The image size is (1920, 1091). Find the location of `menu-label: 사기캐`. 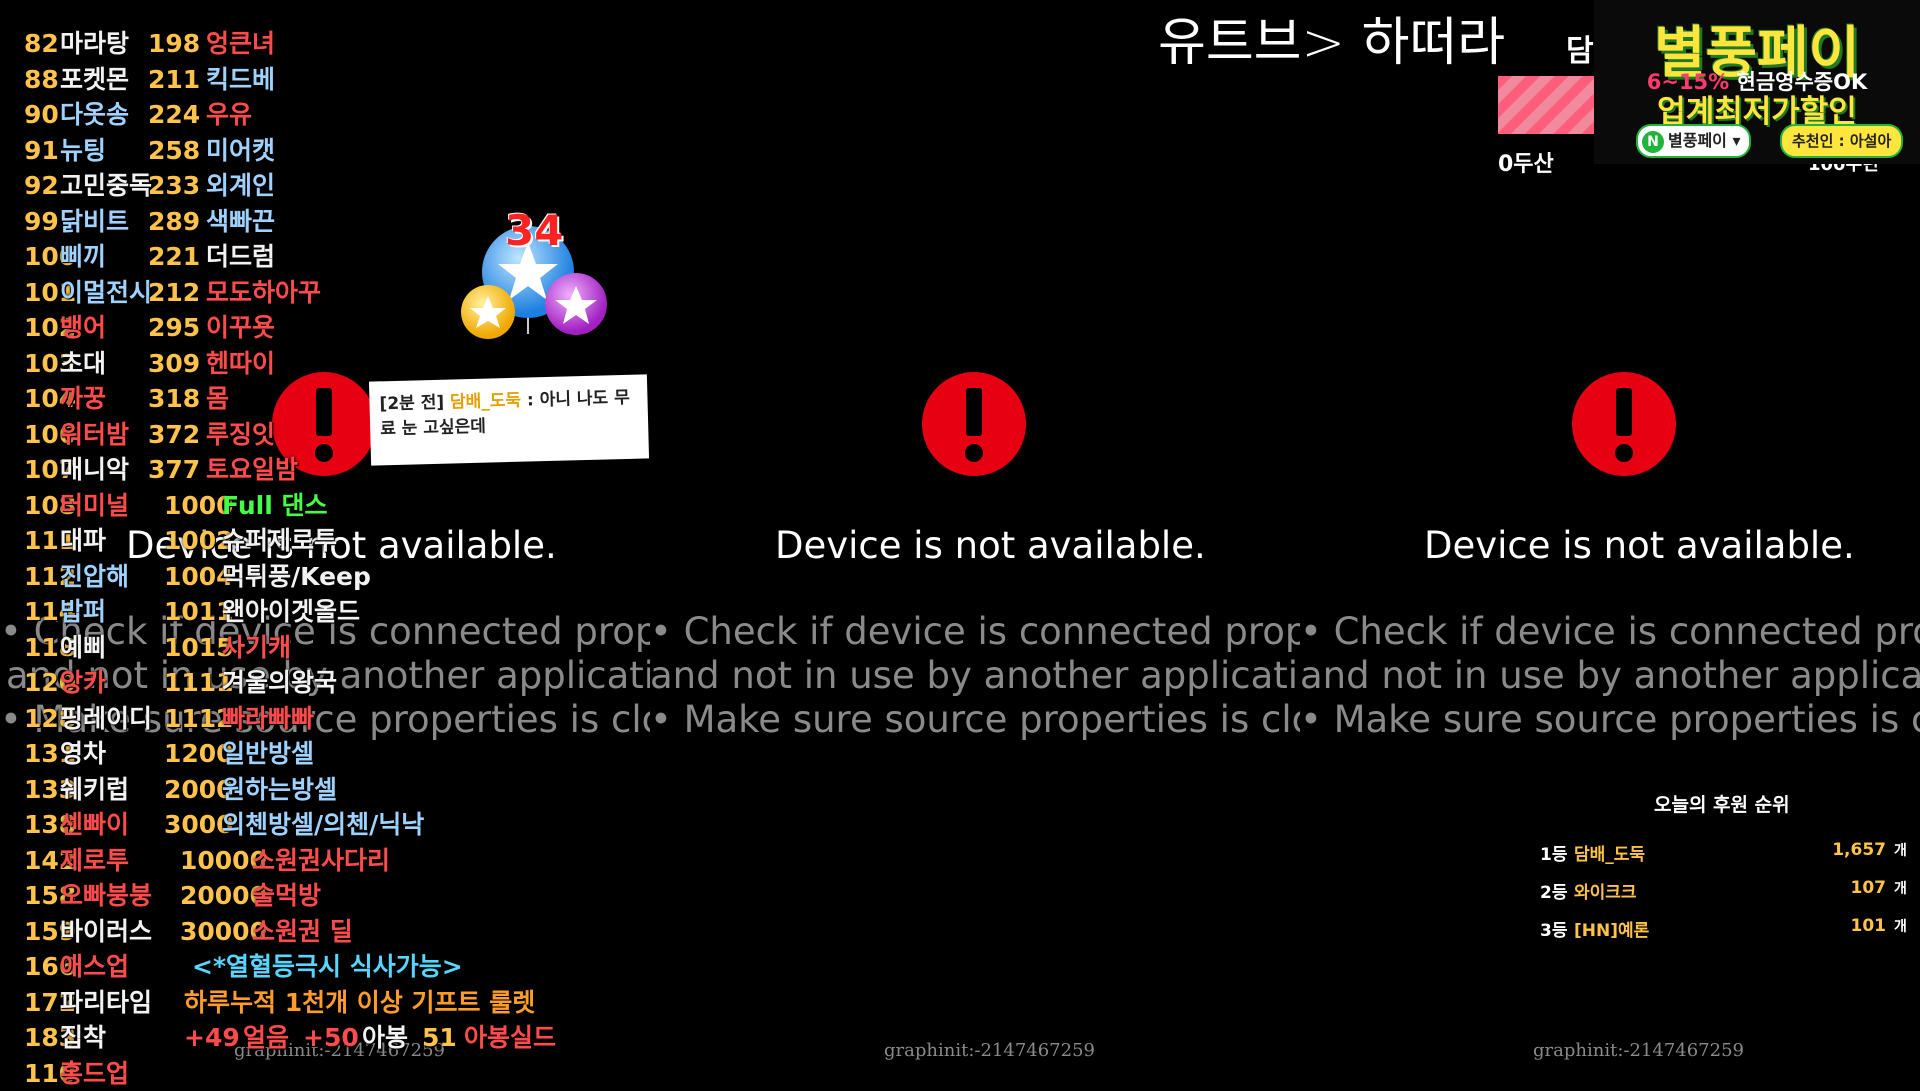

menu-label: 사기캐 is located at coordinates (256, 648).